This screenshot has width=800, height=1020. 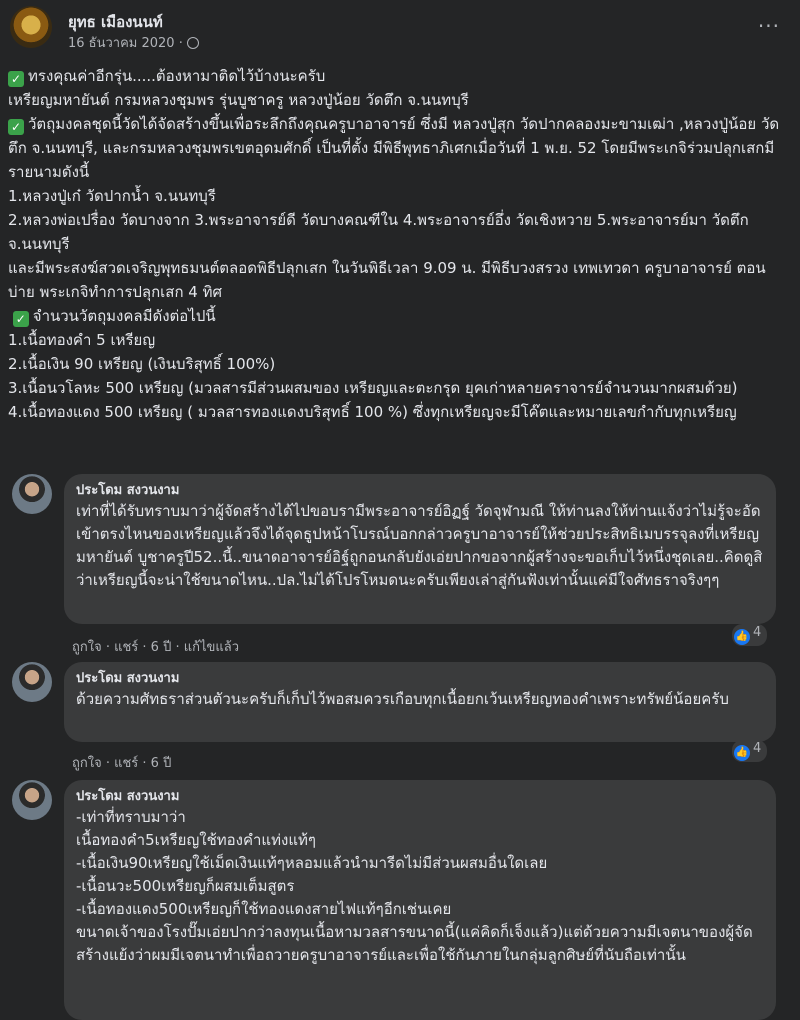 I want to click on post-line: ✓ จำนวนวัตถุมงคลมีดังต่อไปนี้, so click(x=400, y=316).